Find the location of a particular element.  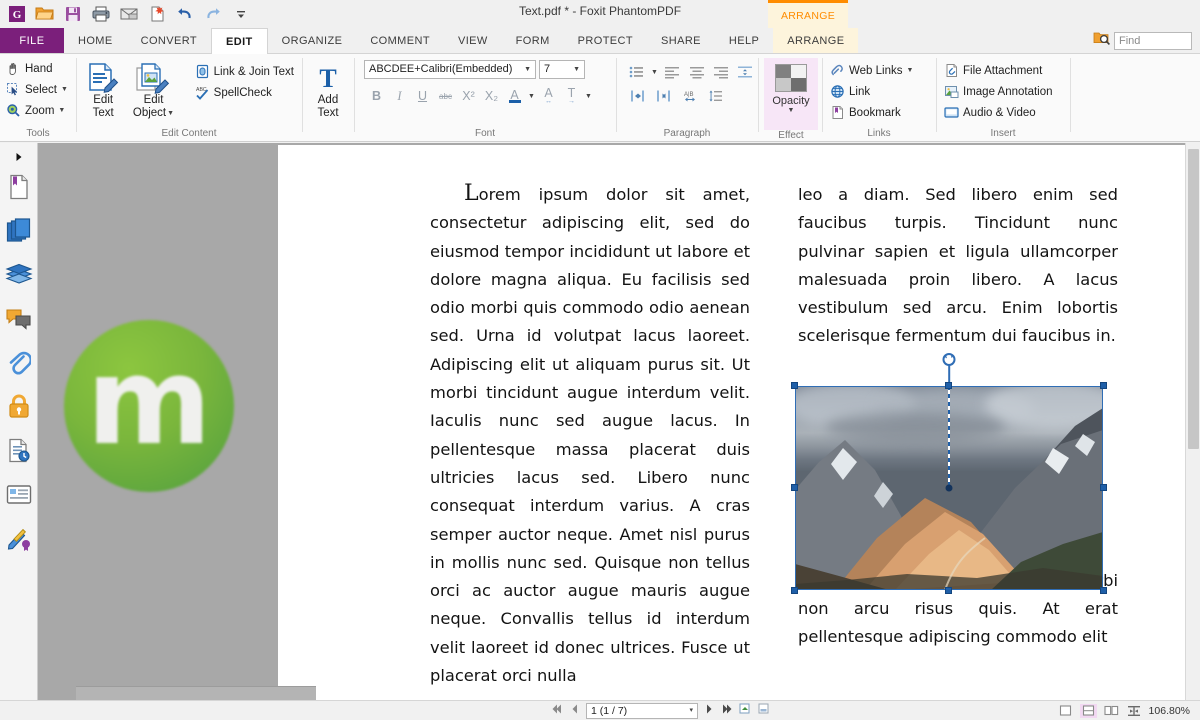

tab-file: FILE is located at coordinates (32, 40).